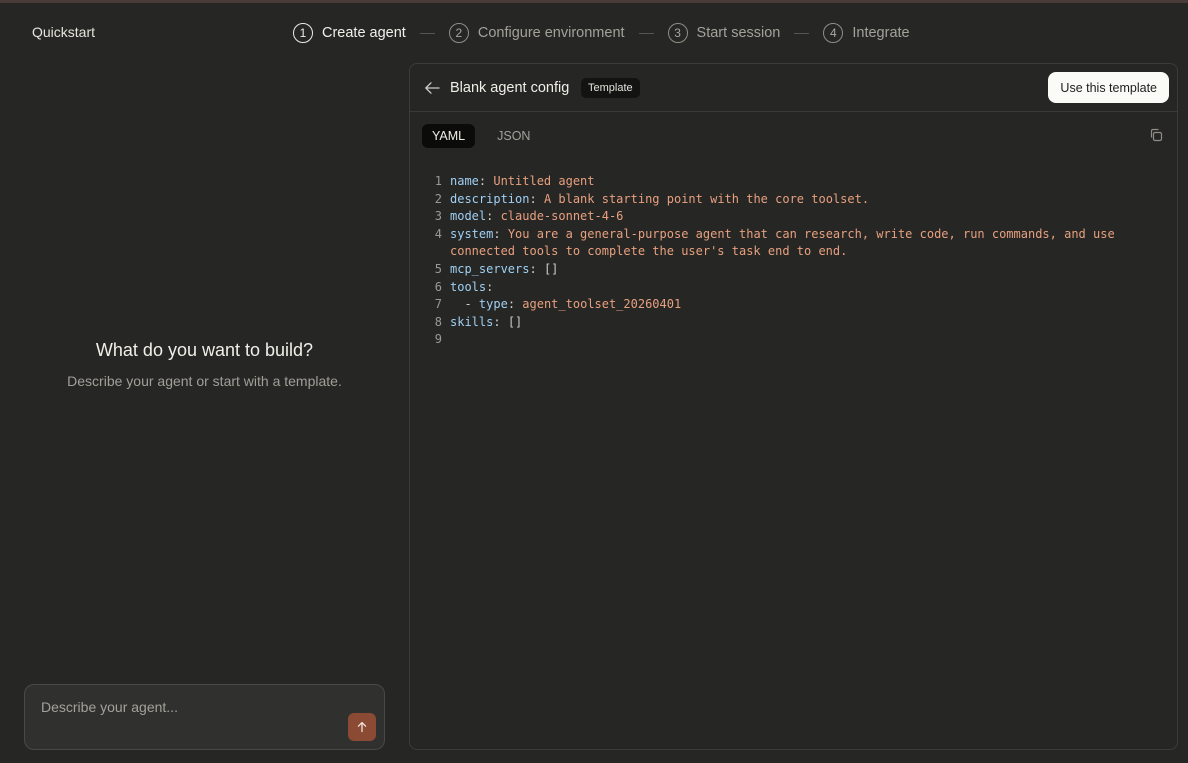 This screenshot has height=763, width=1188. What do you see at coordinates (738, 33) in the screenshot?
I see `step-label: Start session` at bounding box center [738, 33].